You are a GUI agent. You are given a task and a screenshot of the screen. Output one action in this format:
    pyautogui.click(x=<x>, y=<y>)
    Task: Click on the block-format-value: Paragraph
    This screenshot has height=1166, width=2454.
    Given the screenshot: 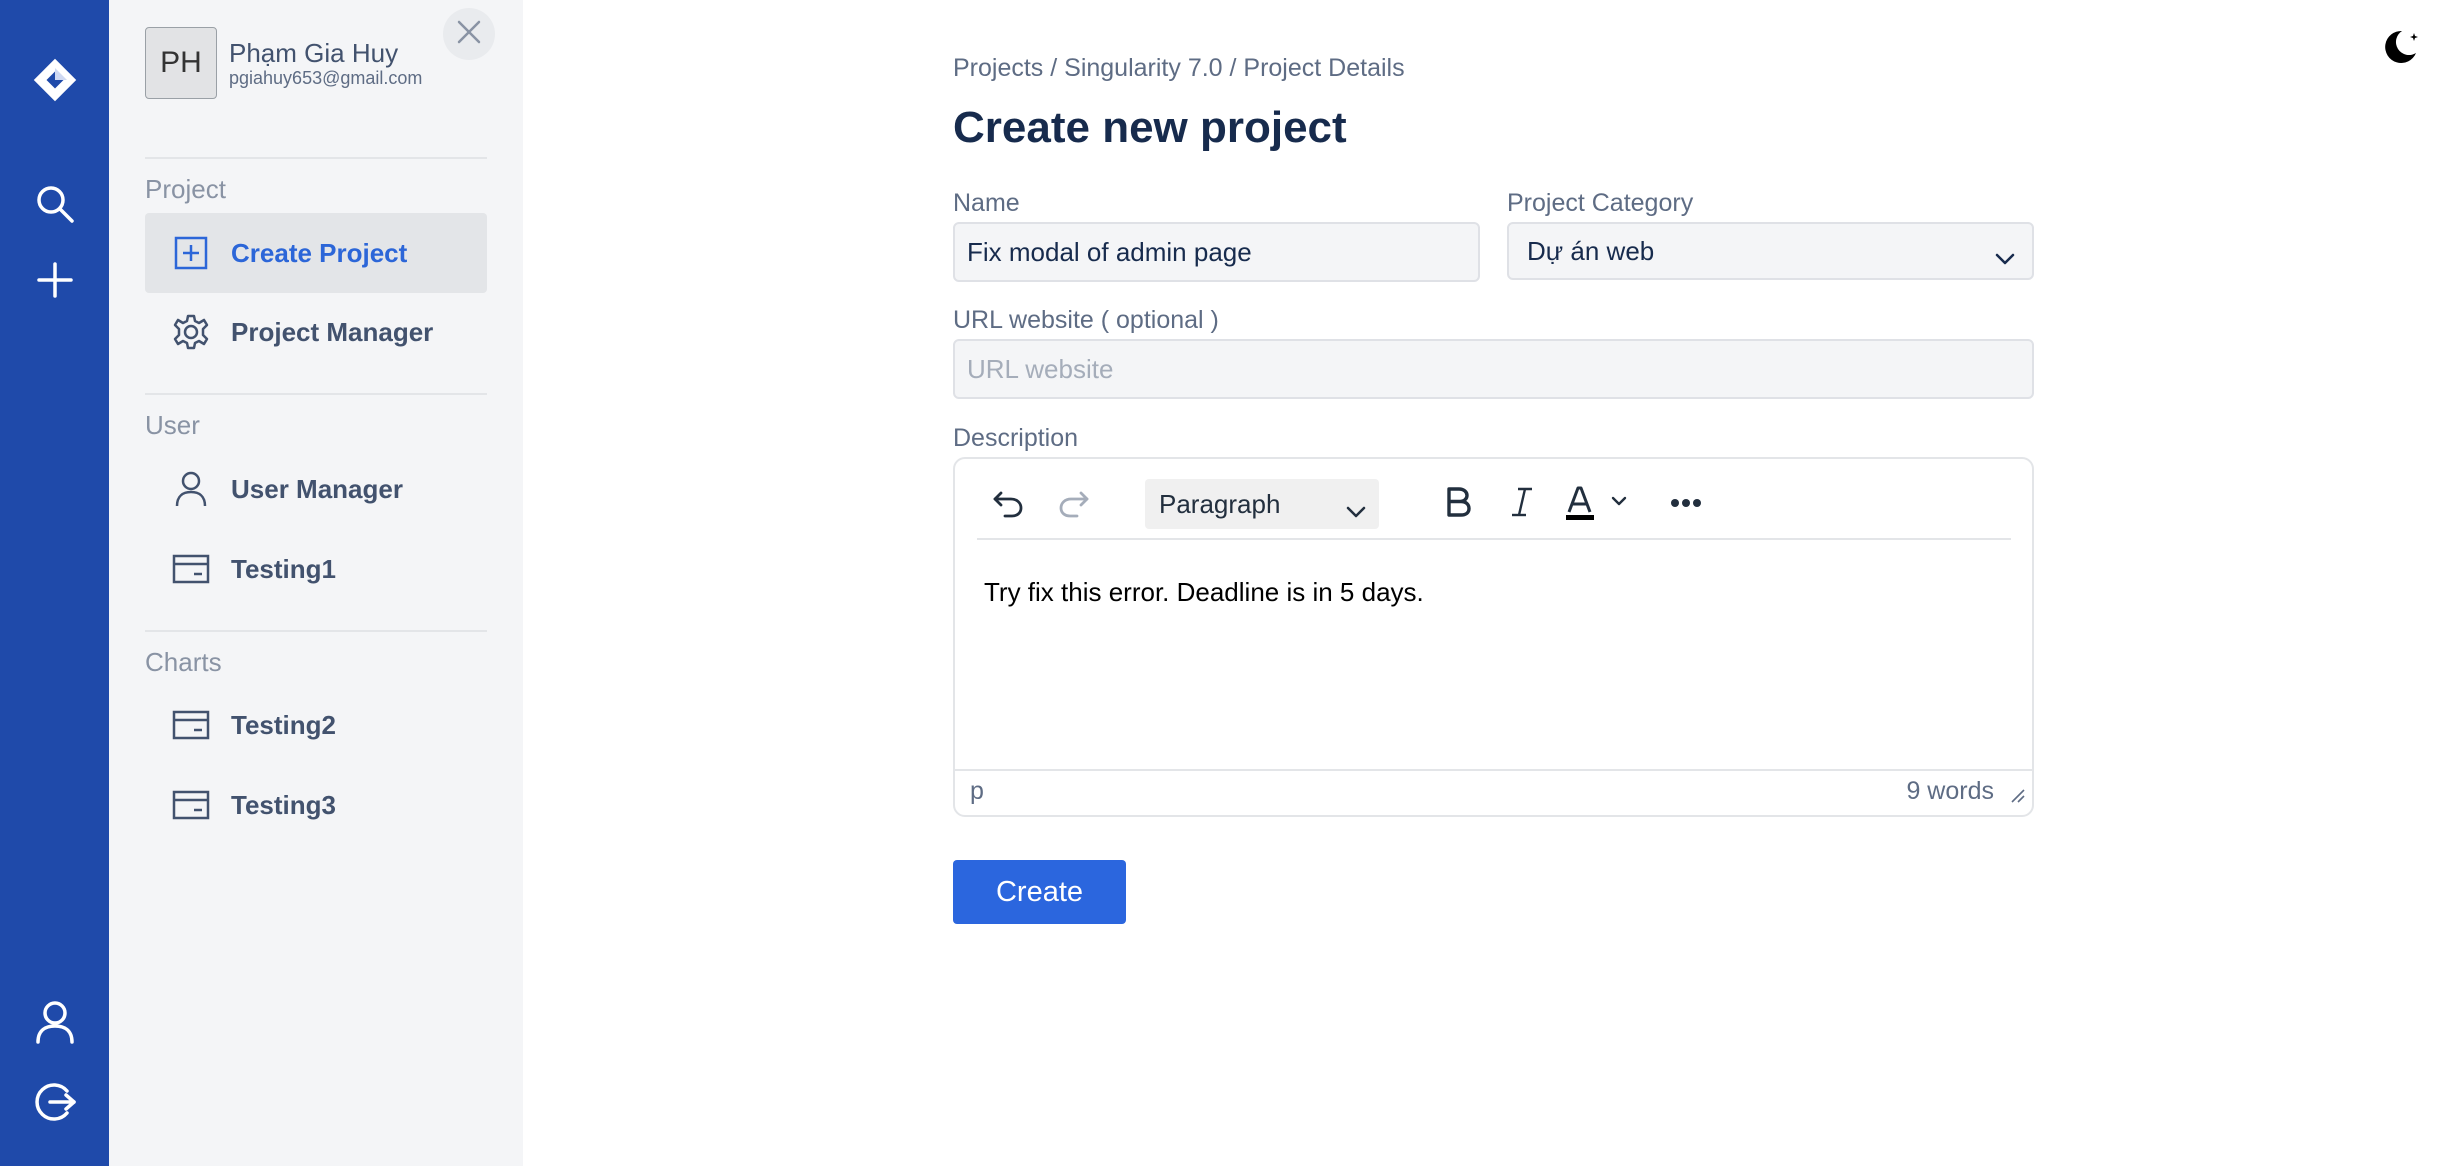 What is the action you would take?
    pyautogui.click(x=1220, y=503)
    